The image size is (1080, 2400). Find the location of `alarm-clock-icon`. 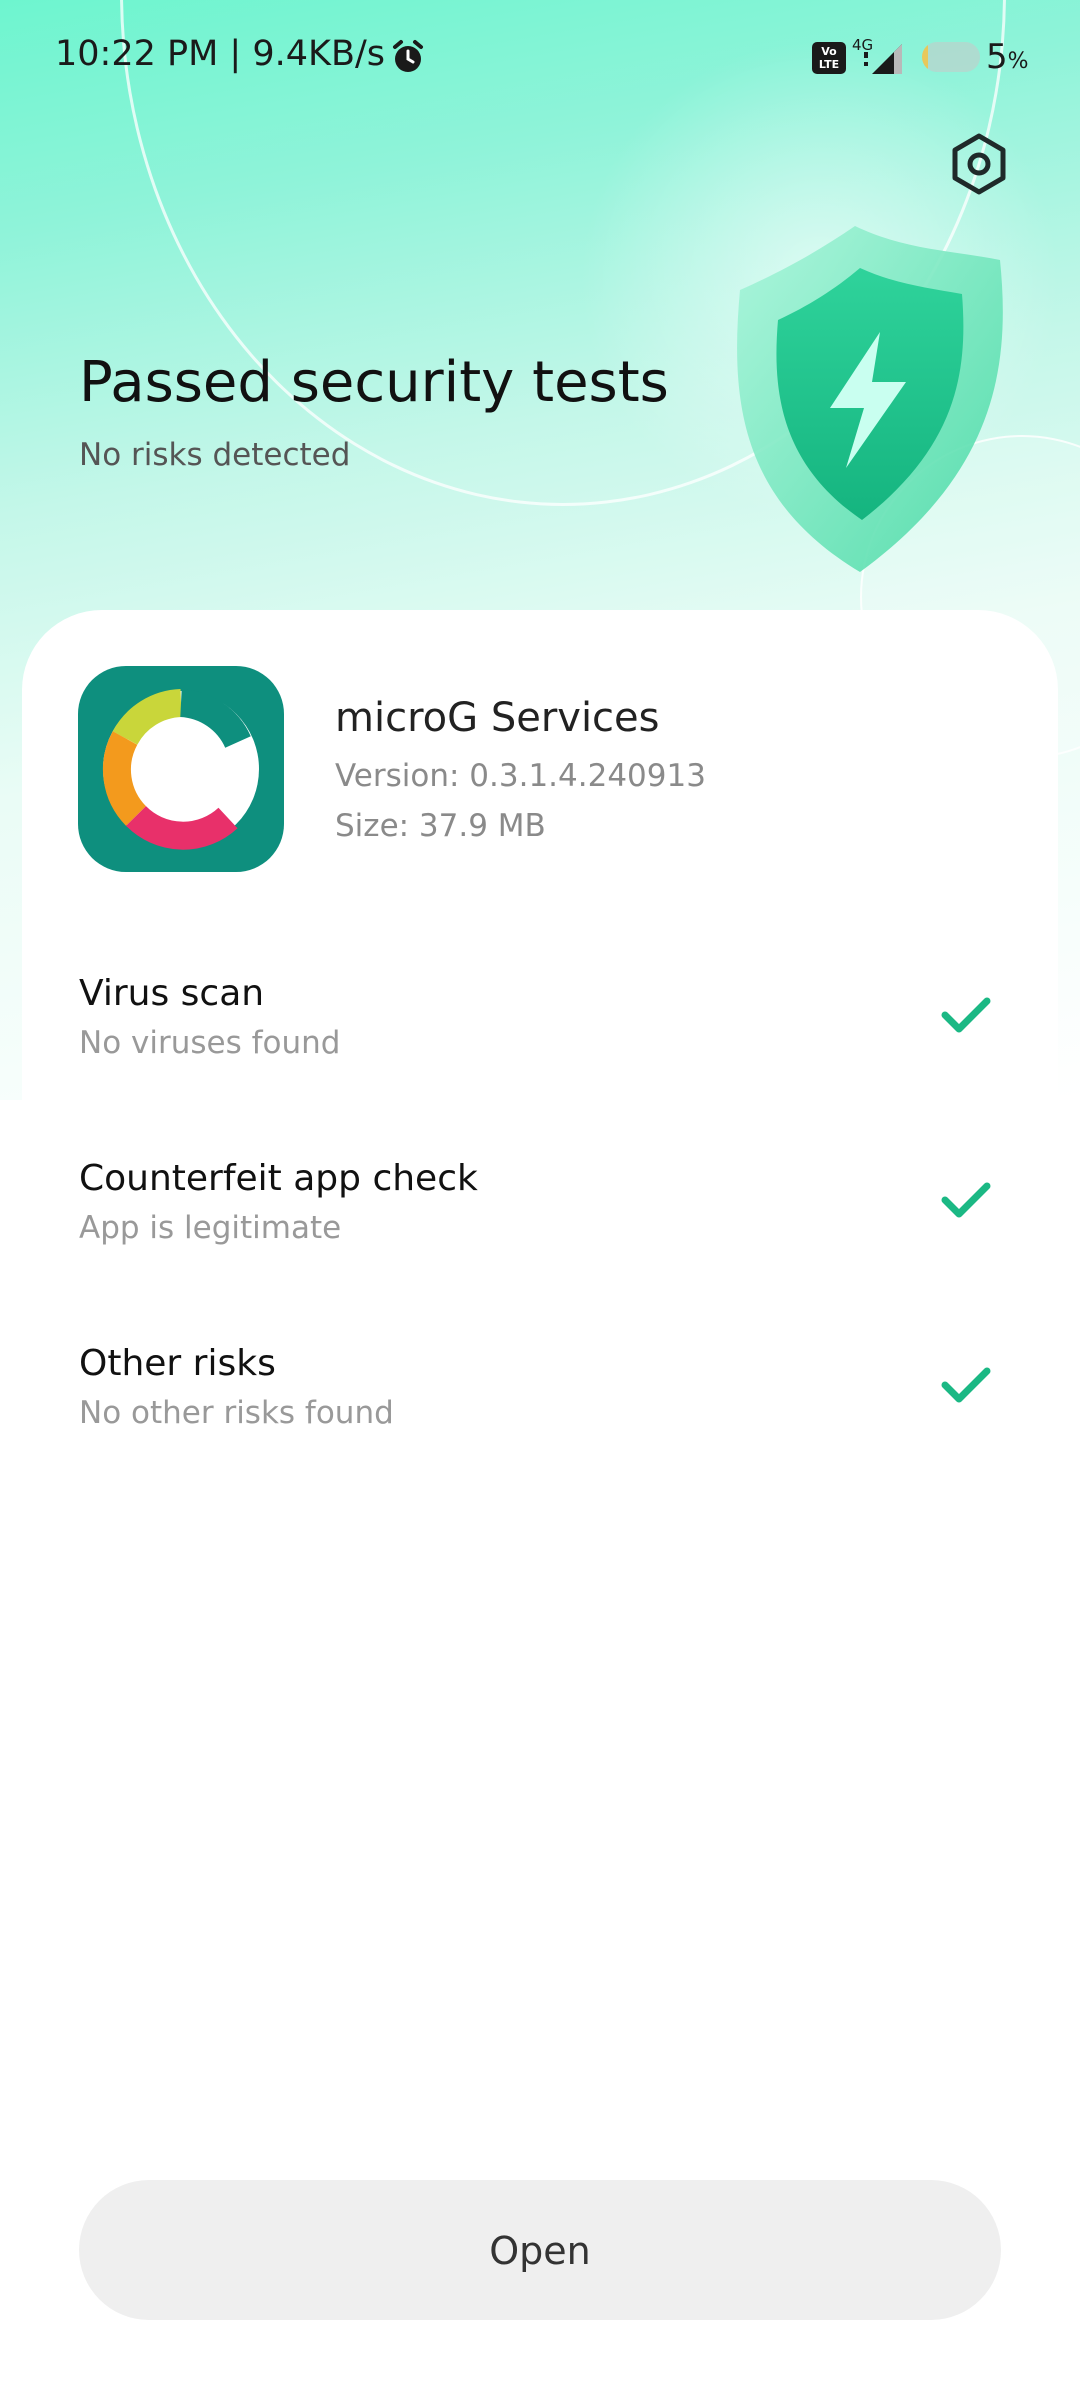

alarm-clock-icon is located at coordinates (408, 56).